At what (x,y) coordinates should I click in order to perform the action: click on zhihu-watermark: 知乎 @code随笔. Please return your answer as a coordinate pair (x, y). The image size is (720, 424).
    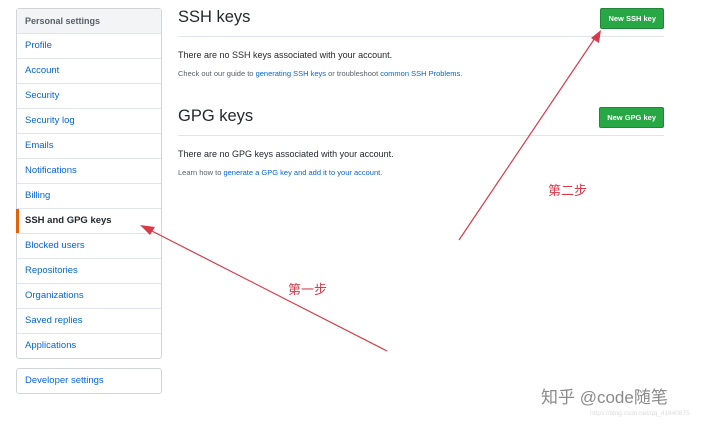
    Looking at the image, I should click on (604, 397).